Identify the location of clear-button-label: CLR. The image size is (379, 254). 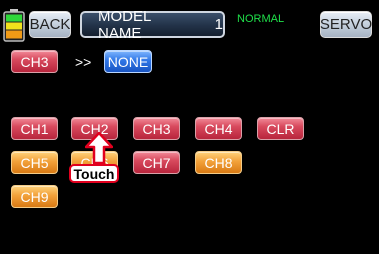
(280, 128).